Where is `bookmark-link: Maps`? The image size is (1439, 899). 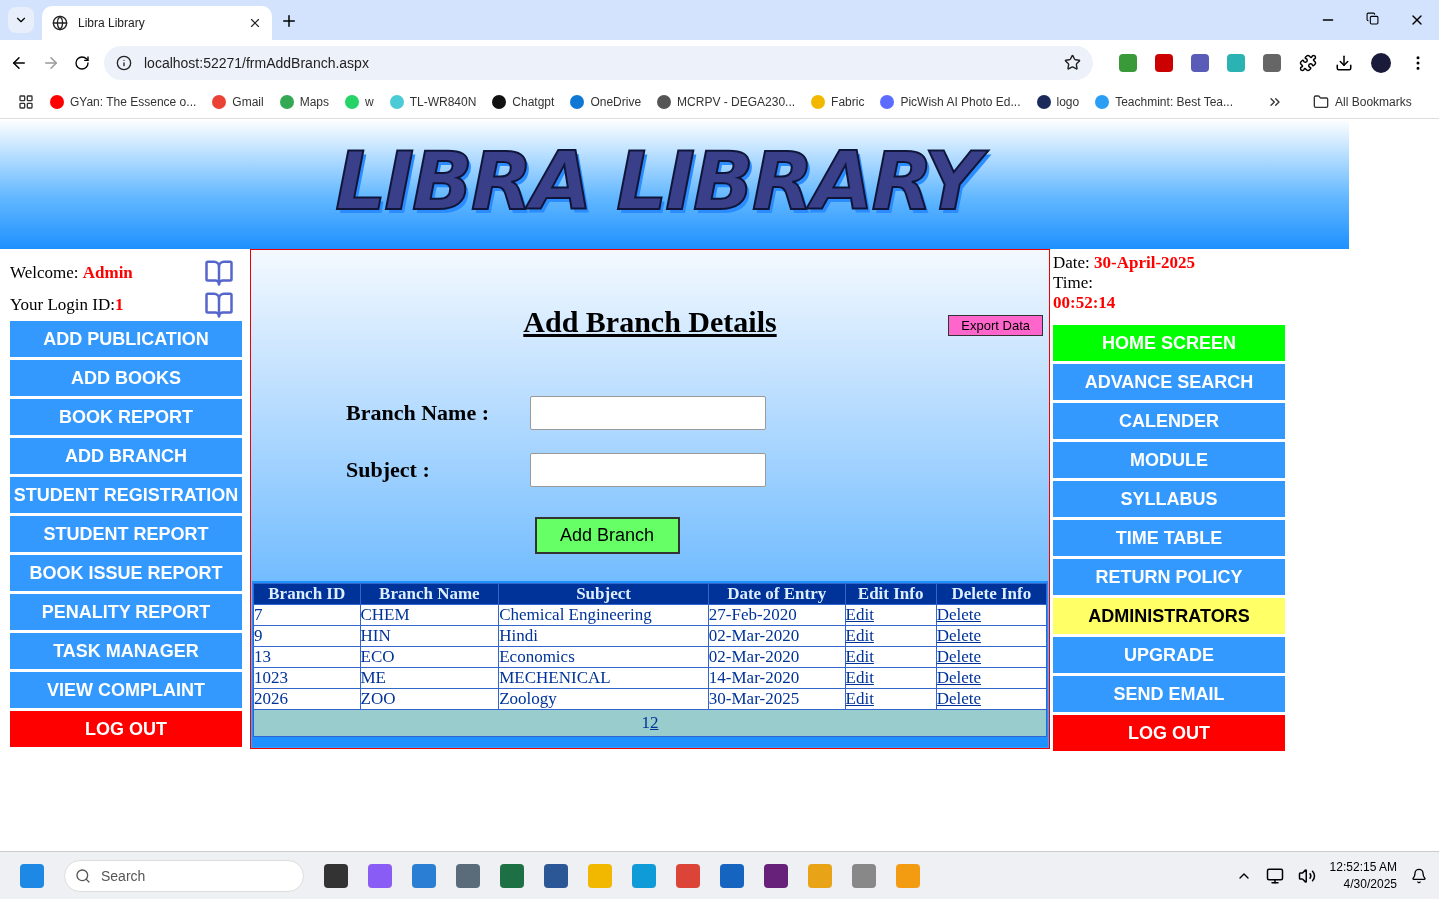
bookmark-link: Maps is located at coordinates (314, 101).